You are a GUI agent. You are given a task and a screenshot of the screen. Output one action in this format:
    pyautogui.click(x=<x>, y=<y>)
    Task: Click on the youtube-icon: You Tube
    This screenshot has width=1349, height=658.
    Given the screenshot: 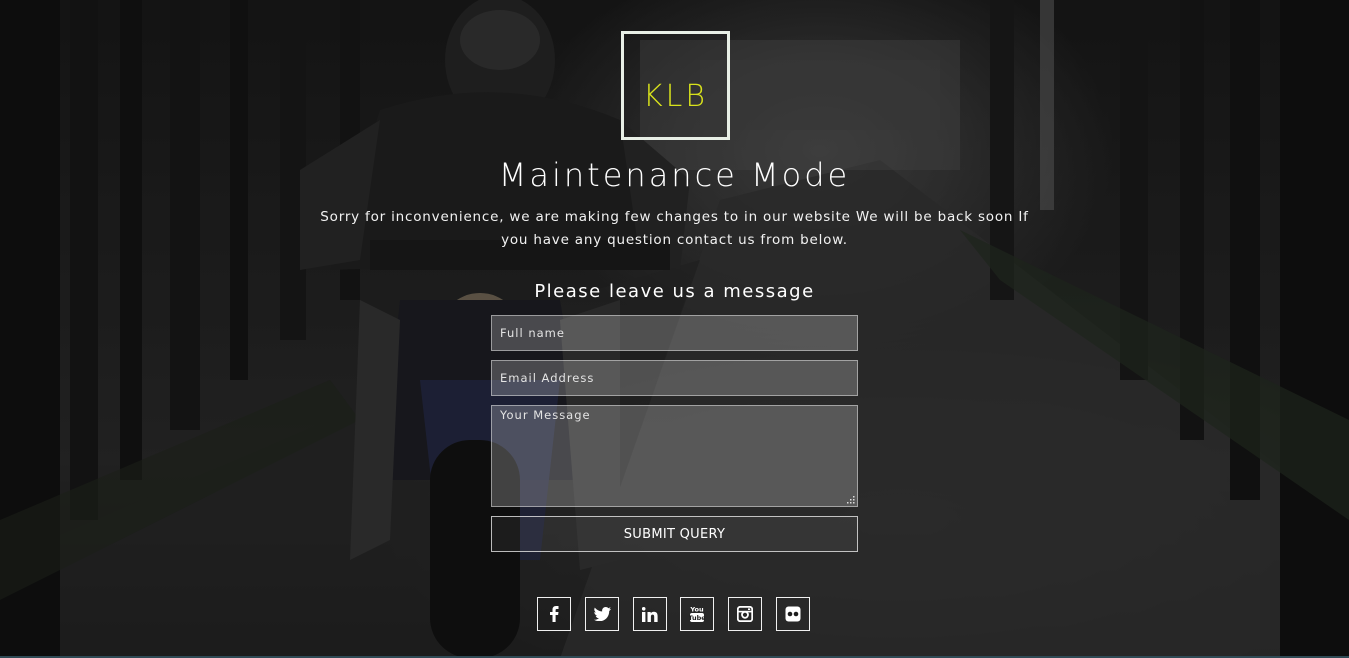 What is the action you would take?
    pyautogui.click(x=697, y=614)
    